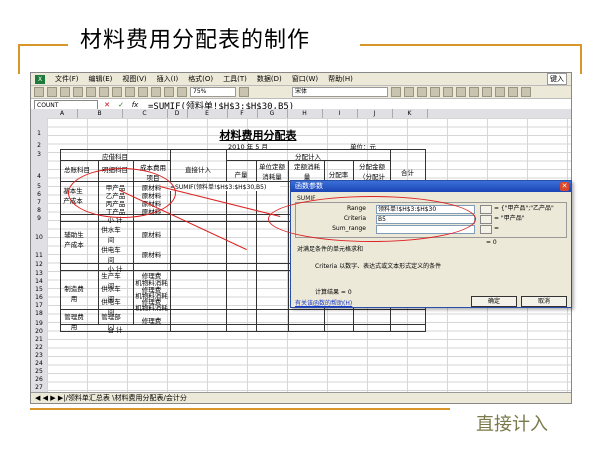 The image size is (600, 450). Describe the element at coordinates (487, 92) in the screenshot. I see `percent-icon` at that location.